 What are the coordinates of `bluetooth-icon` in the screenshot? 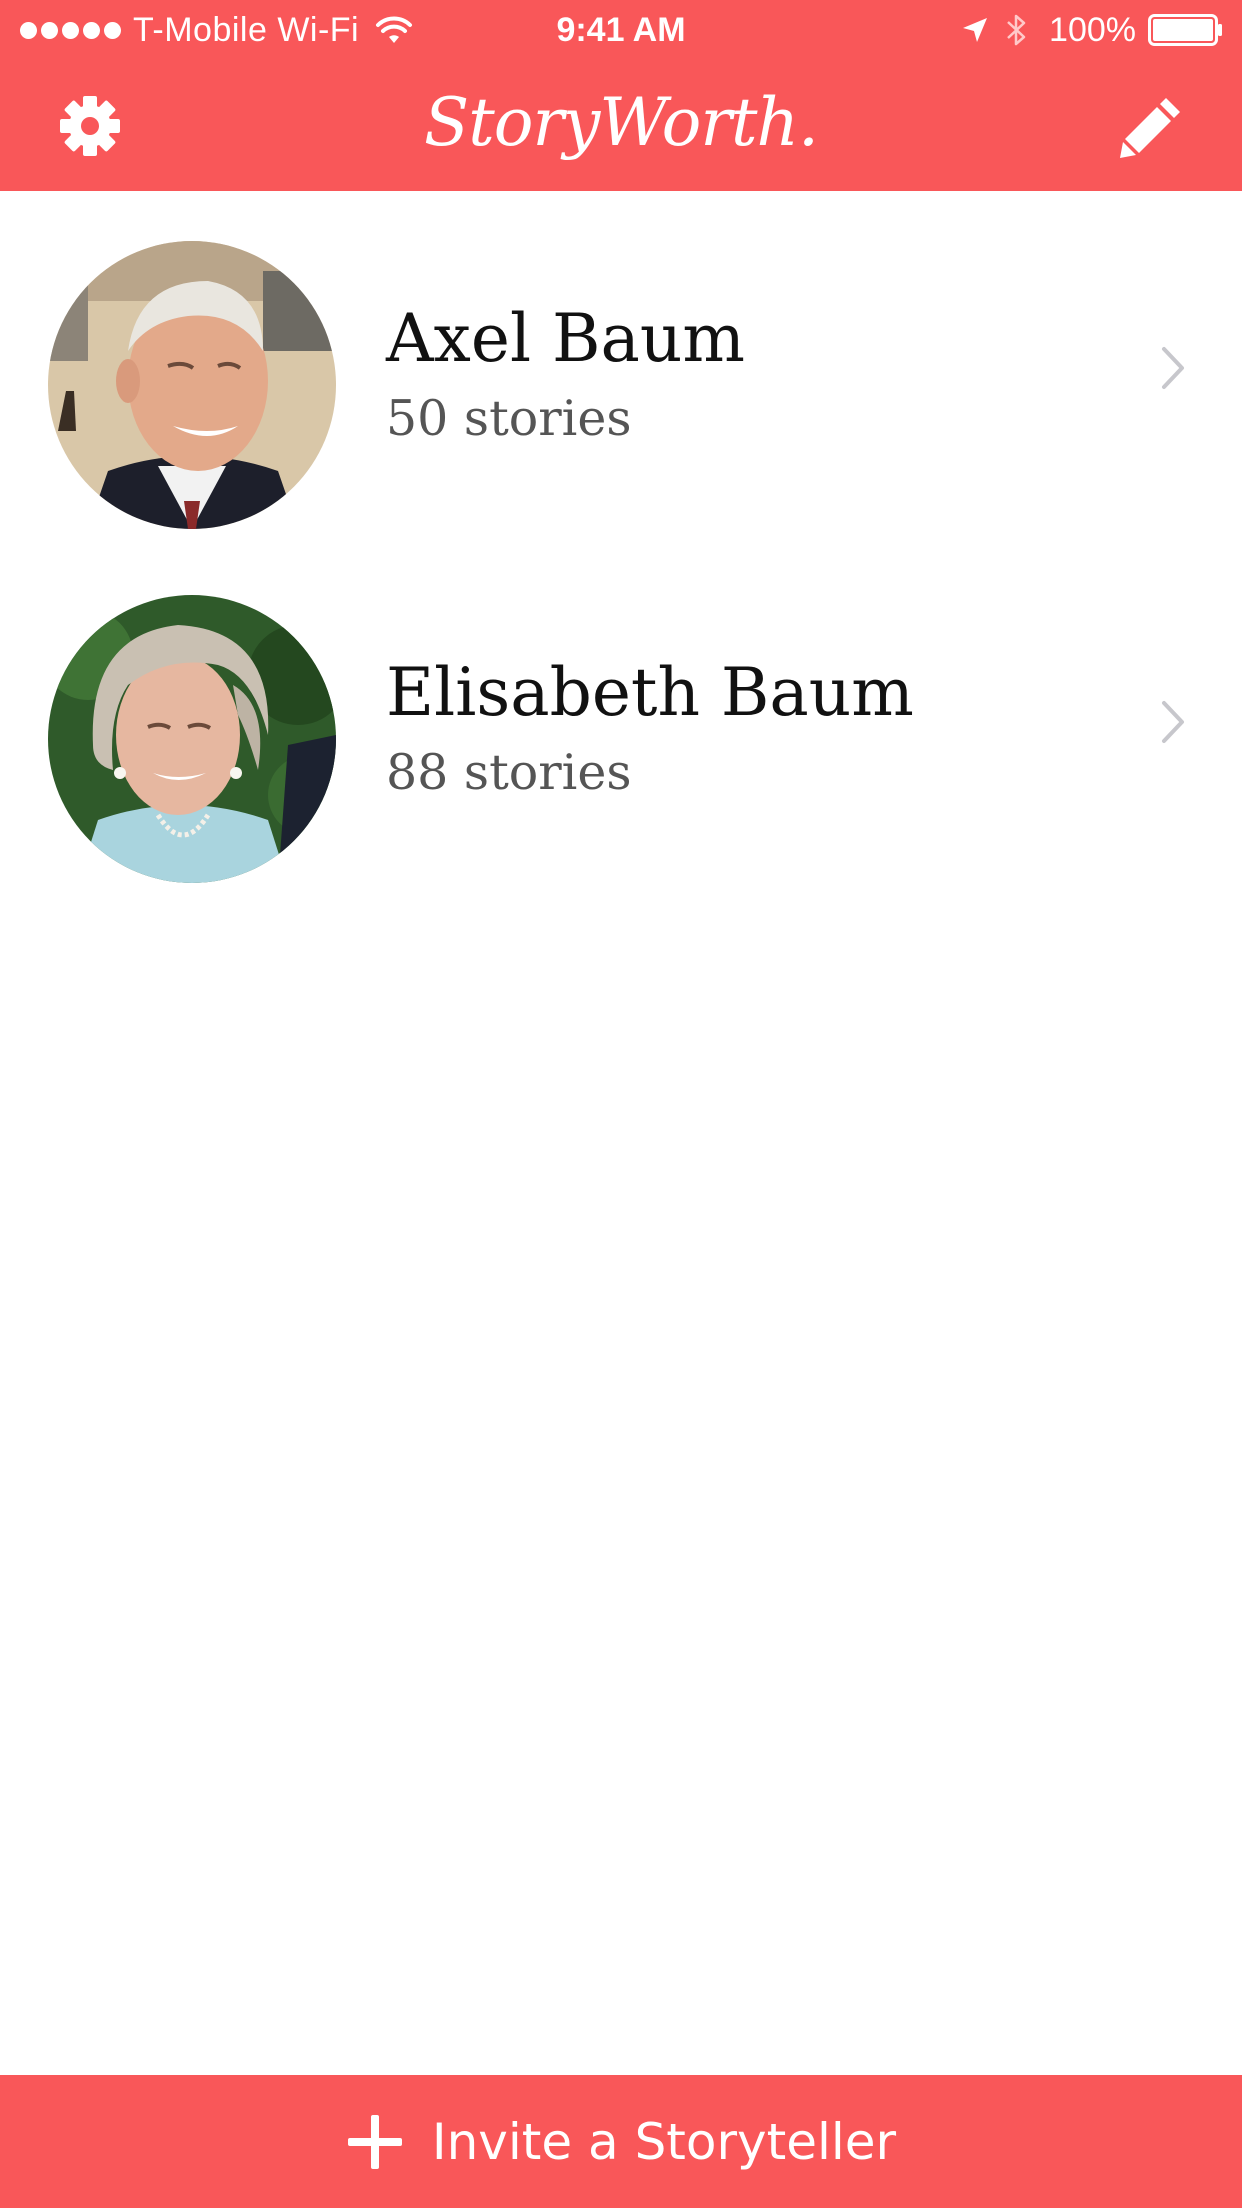 It's located at (1016, 30).